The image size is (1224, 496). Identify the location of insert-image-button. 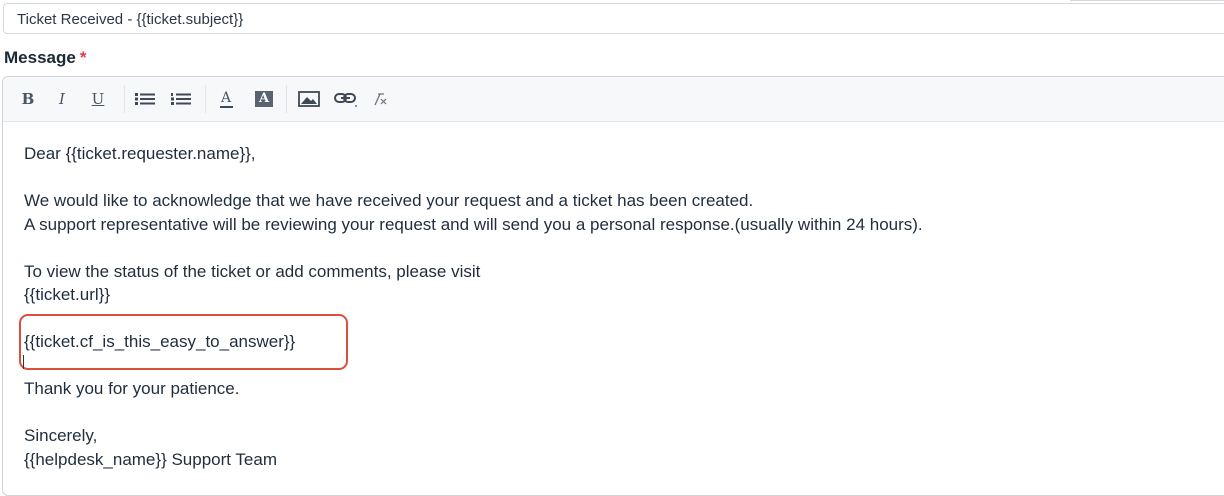
(309, 99).